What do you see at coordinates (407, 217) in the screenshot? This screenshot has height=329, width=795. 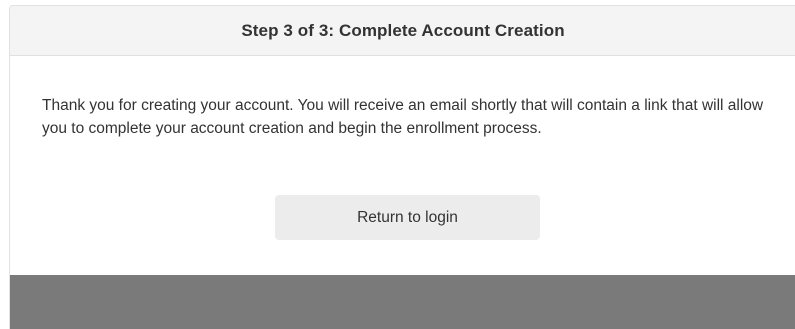 I see `return-to-login-button: Return to login` at bounding box center [407, 217].